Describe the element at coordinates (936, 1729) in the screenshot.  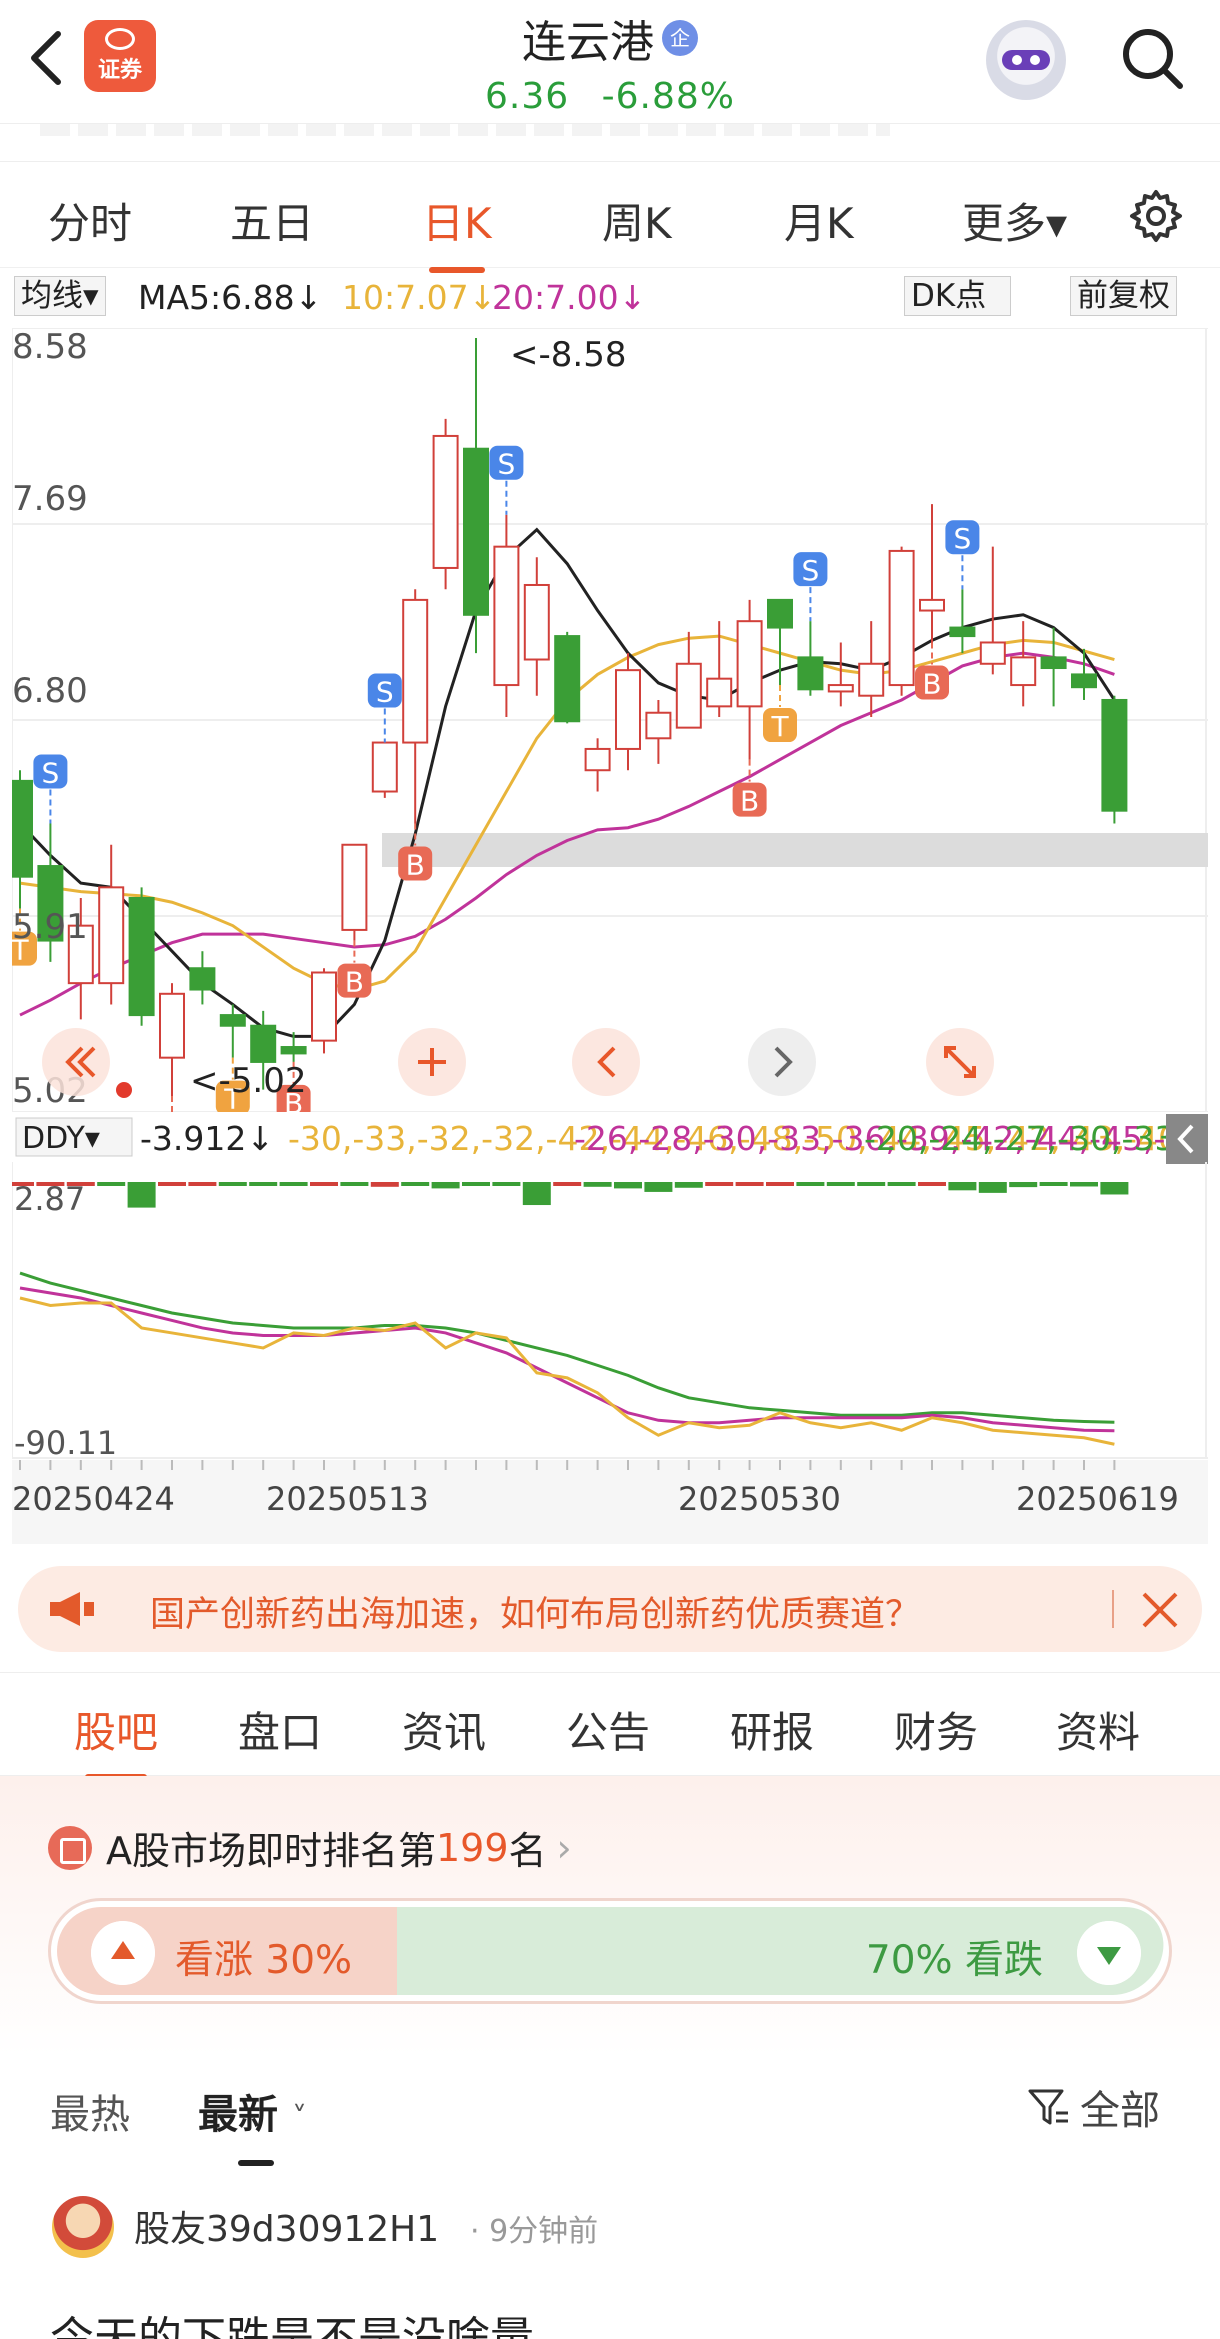
I see `tab-financials: 财务` at that location.